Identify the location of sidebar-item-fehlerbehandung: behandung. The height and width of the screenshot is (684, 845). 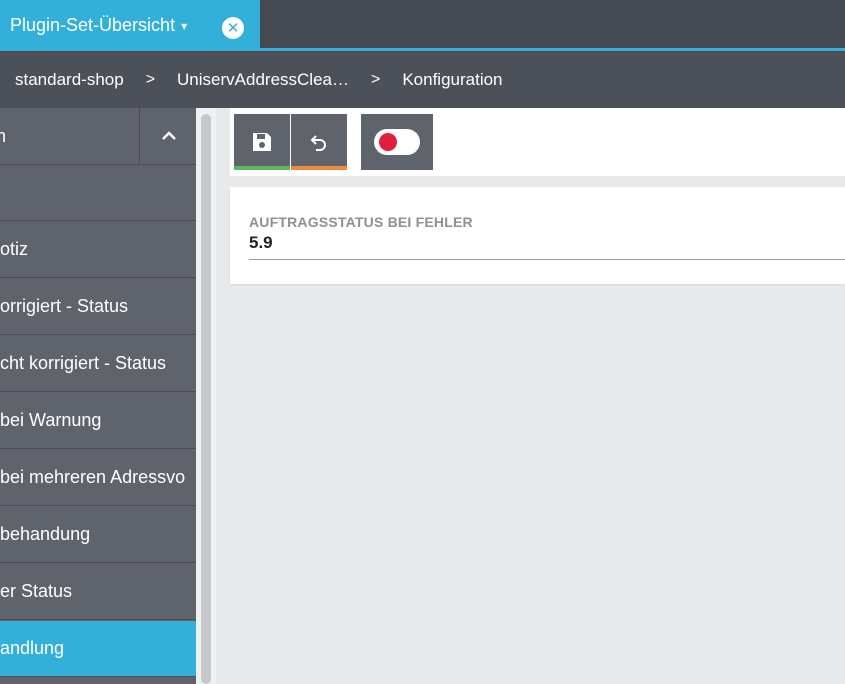
(98, 535).